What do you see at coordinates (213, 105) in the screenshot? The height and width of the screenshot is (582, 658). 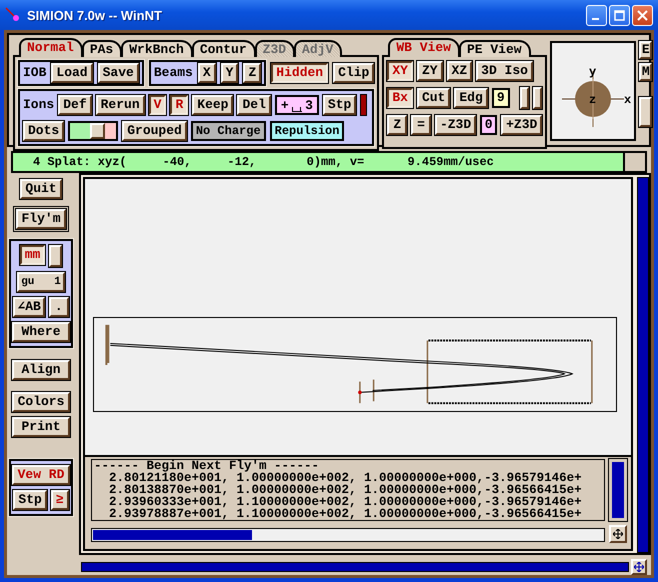 I see `toolbar-button: Keep` at bounding box center [213, 105].